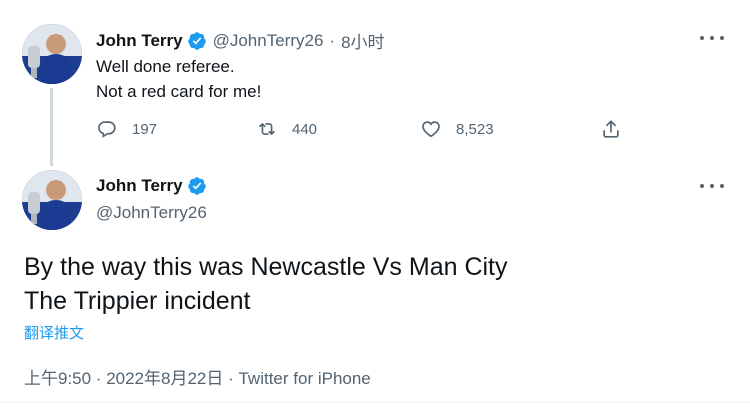  I want to click on reply-count: 197, so click(145, 129).